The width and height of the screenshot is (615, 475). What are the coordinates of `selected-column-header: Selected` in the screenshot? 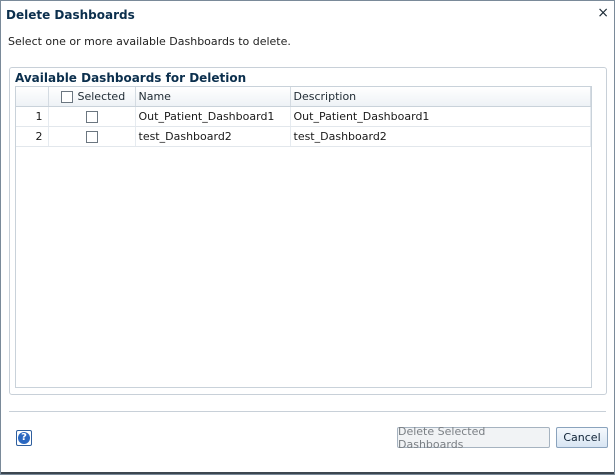 It's located at (92, 97).